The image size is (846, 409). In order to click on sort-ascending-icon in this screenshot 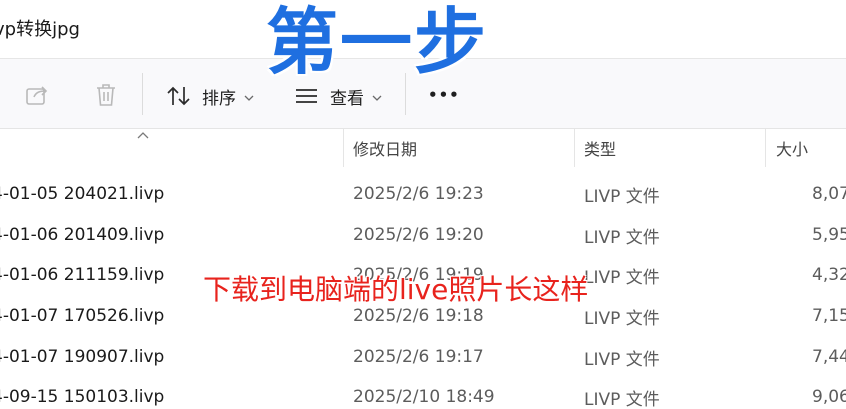, I will do `click(143, 134)`.